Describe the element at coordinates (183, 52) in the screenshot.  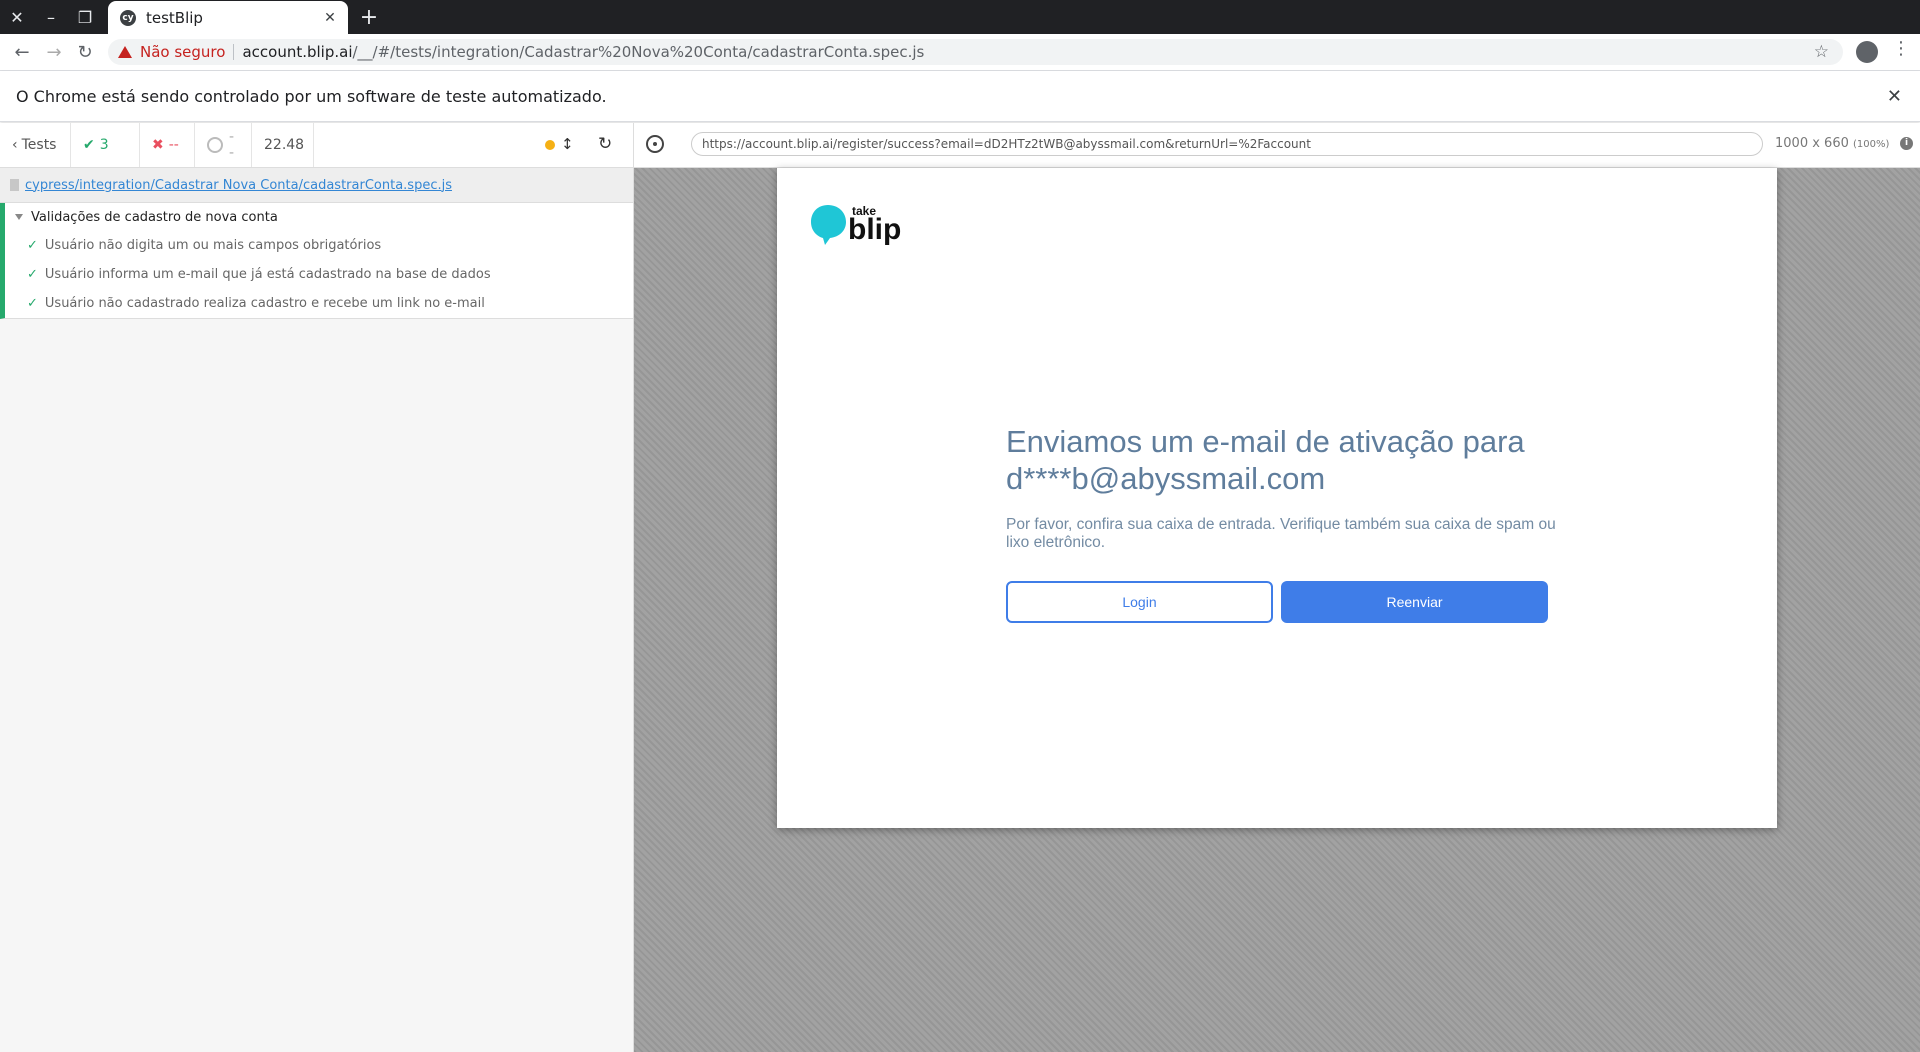
I see `security-label: Não seguro` at that location.